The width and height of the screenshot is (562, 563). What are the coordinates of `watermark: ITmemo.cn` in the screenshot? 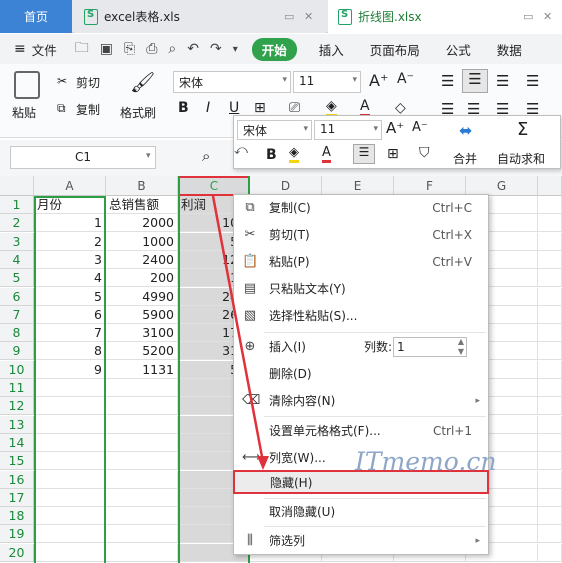 It's located at (426, 461).